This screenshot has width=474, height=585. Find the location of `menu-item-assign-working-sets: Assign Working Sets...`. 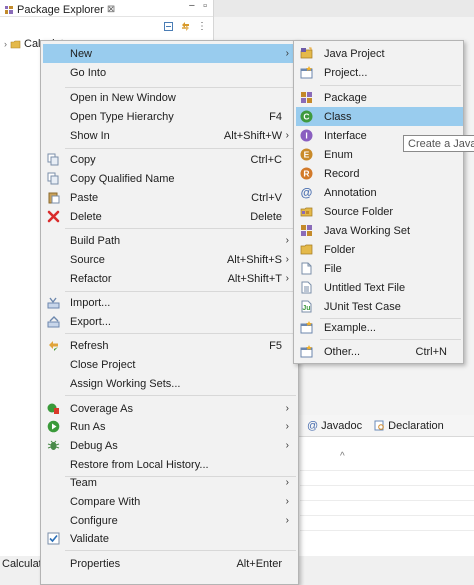

menu-item-assign-working-sets: Assign Working Sets... is located at coordinates (170, 383).